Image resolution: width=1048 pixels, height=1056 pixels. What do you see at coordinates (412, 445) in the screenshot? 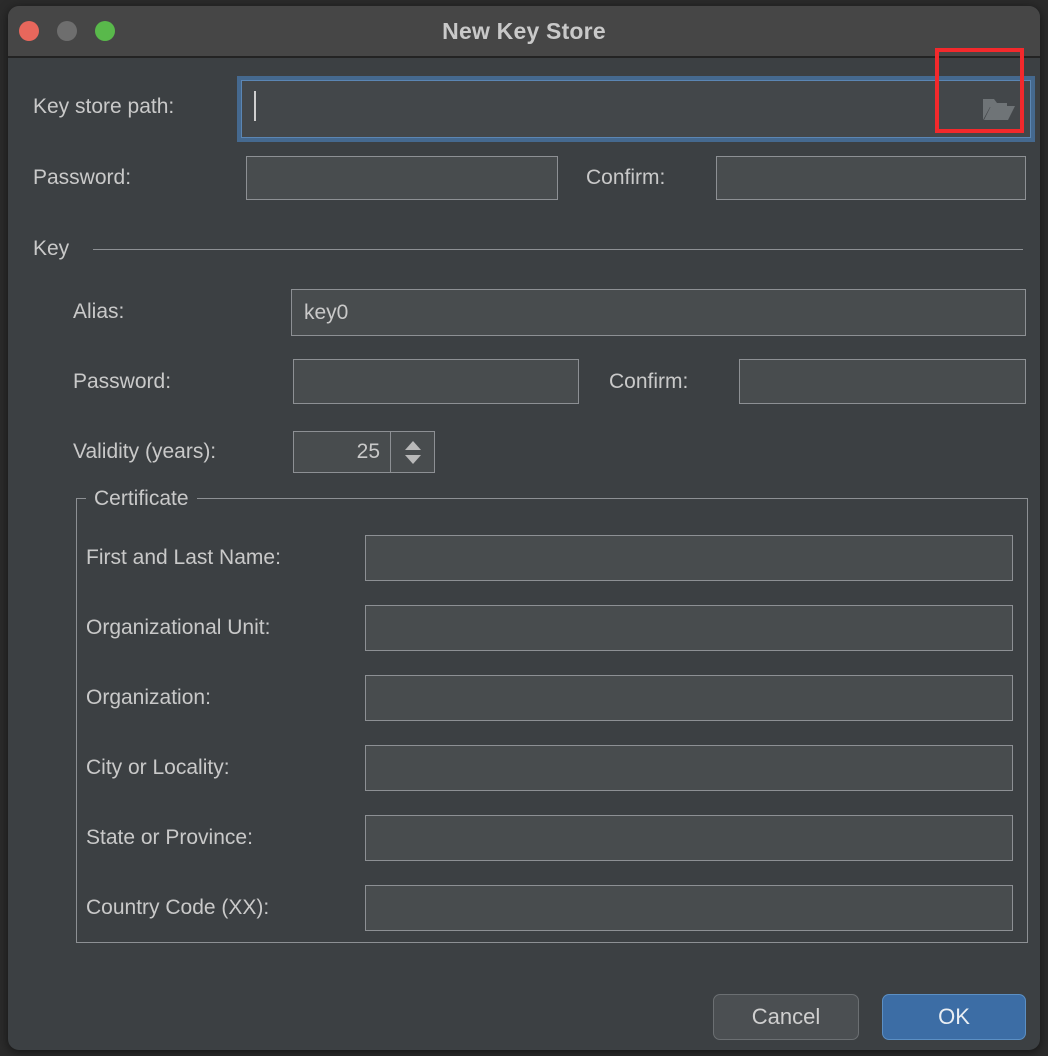
I see `stepper-up-icon` at bounding box center [412, 445].